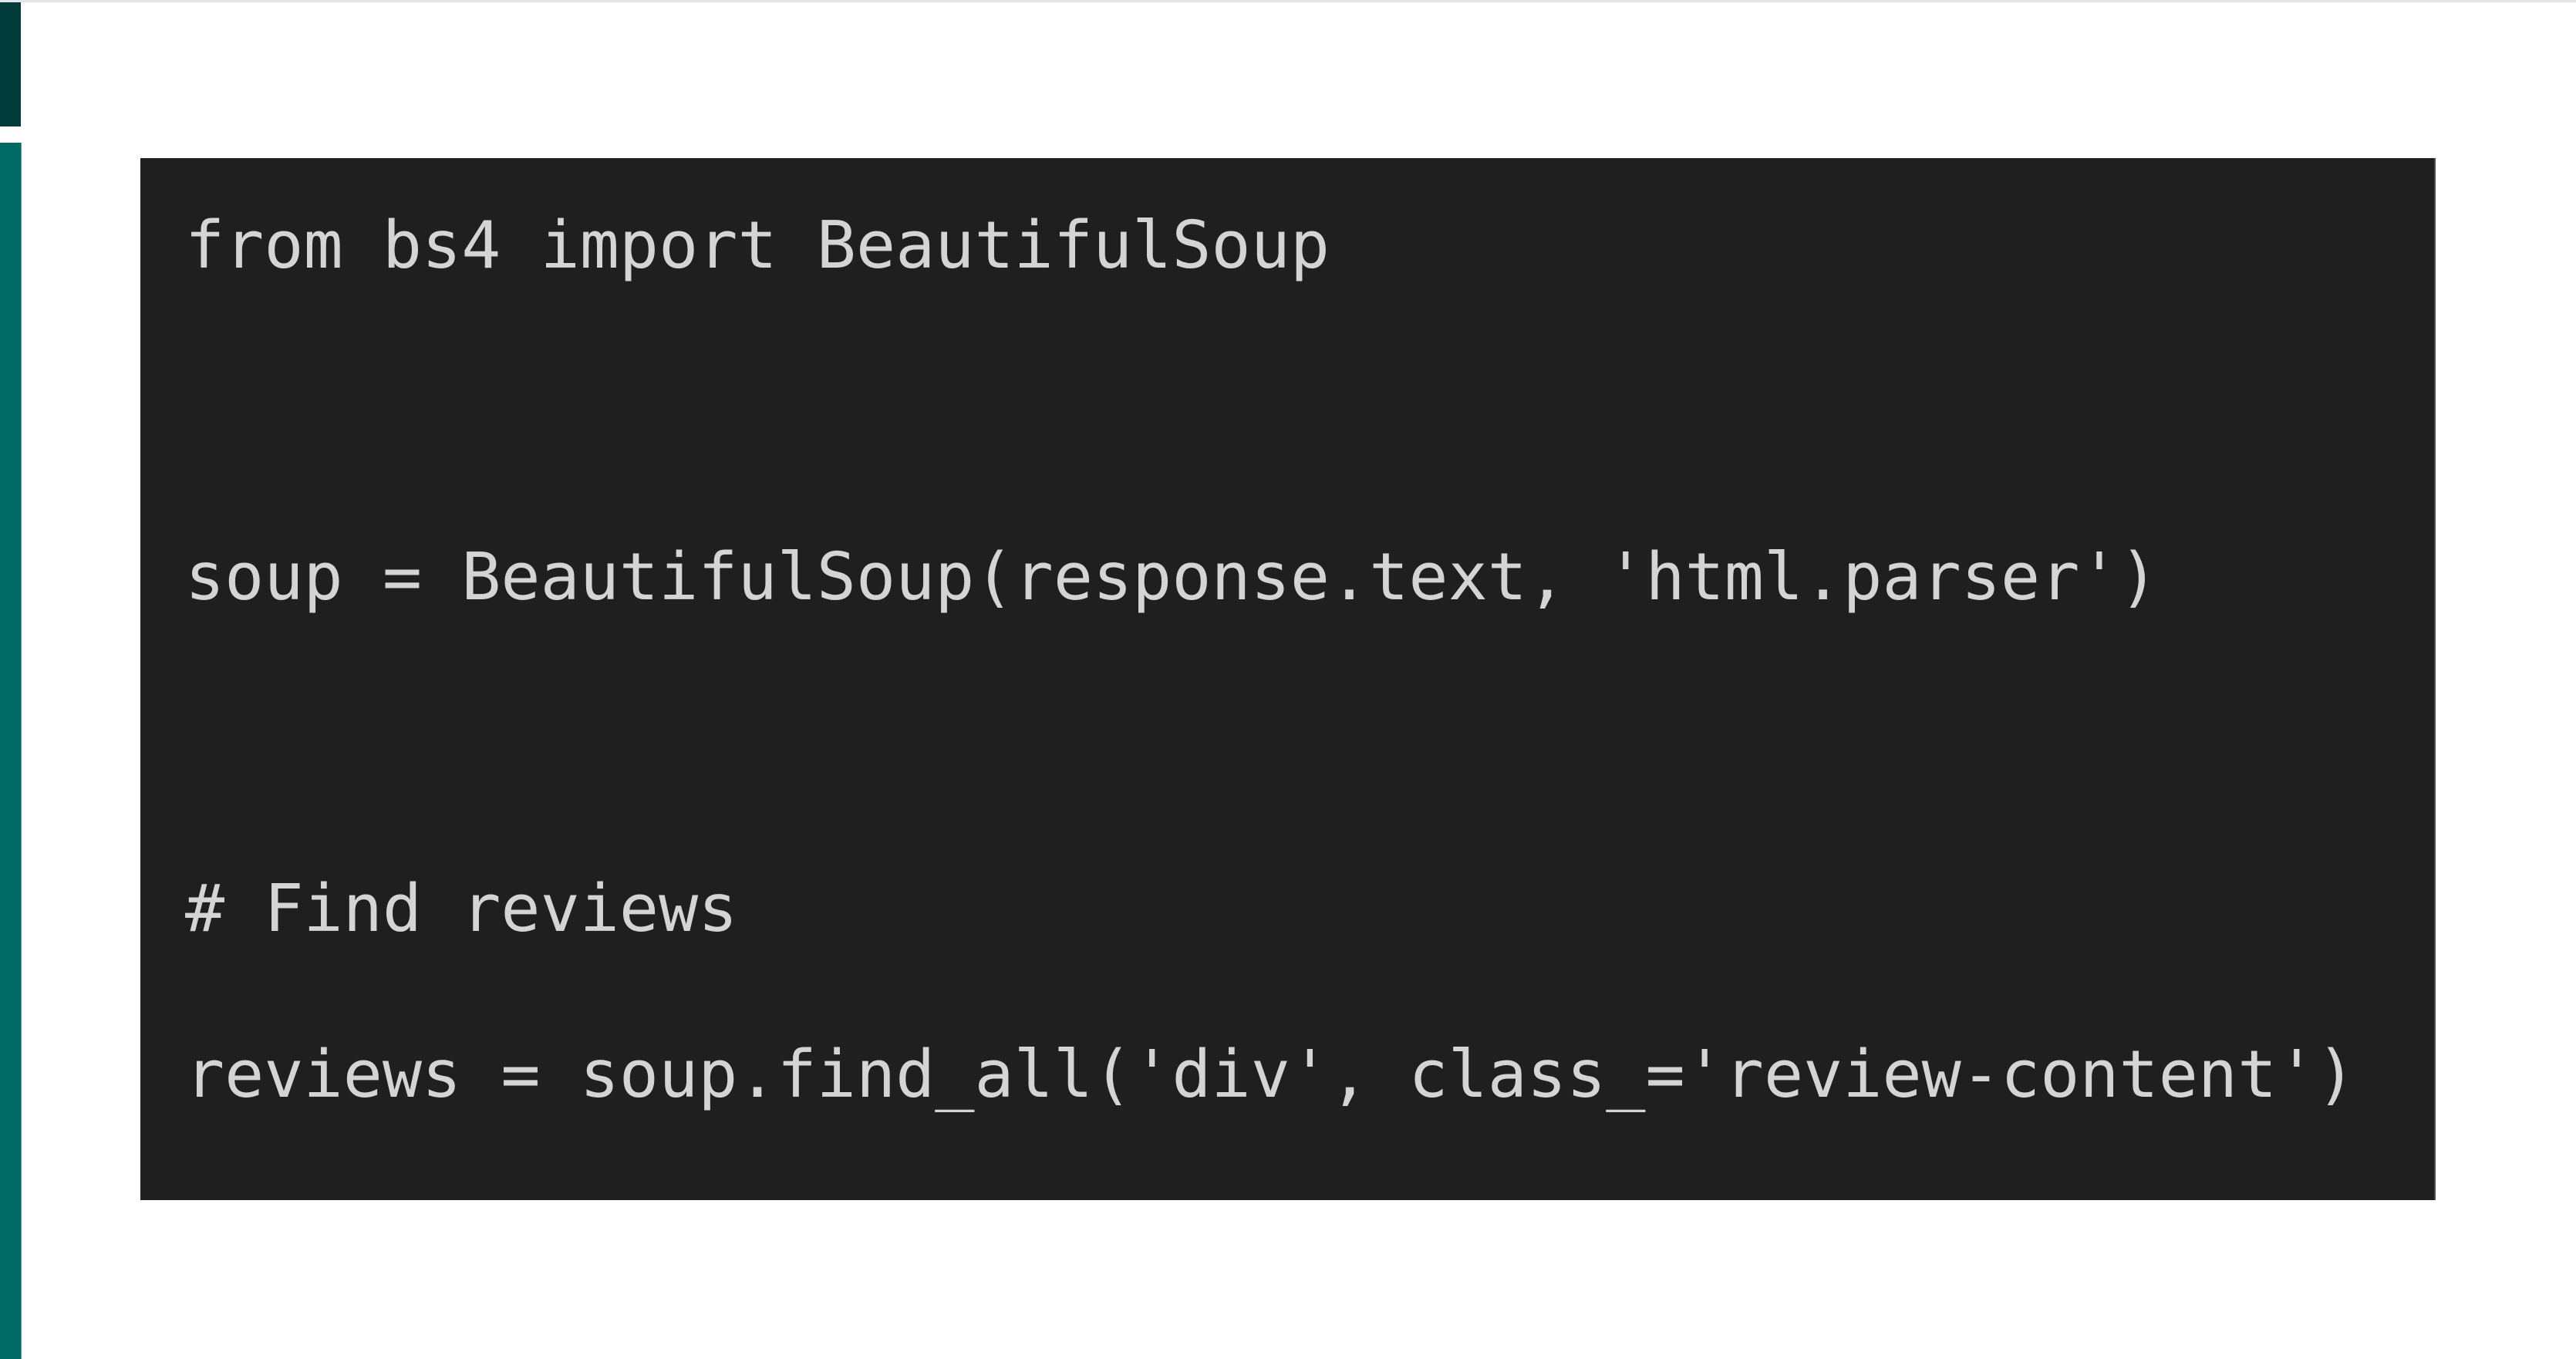 The image size is (2576, 1359). Describe the element at coordinates (757, 245) in the screenshot. I see `code-line-import: from bs4 import BeautifulSoup` at that location.